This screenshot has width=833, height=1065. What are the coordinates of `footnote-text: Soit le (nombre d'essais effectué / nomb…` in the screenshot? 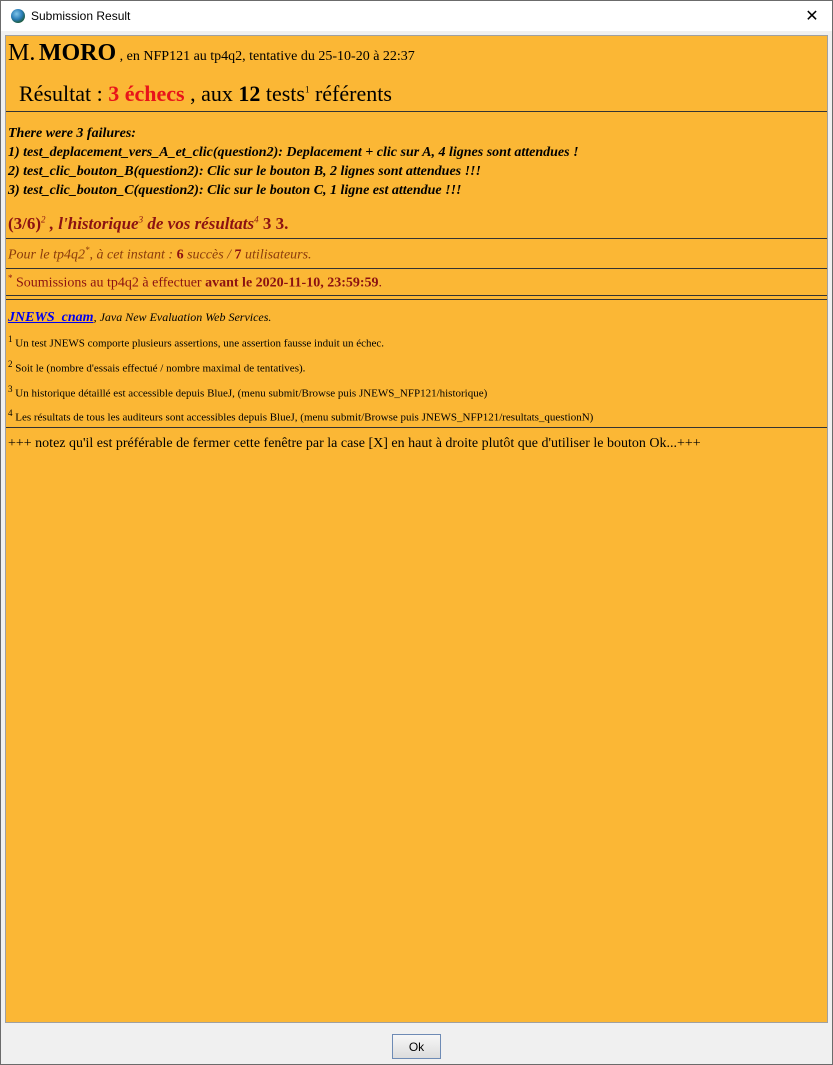 It's located at (160, 368).